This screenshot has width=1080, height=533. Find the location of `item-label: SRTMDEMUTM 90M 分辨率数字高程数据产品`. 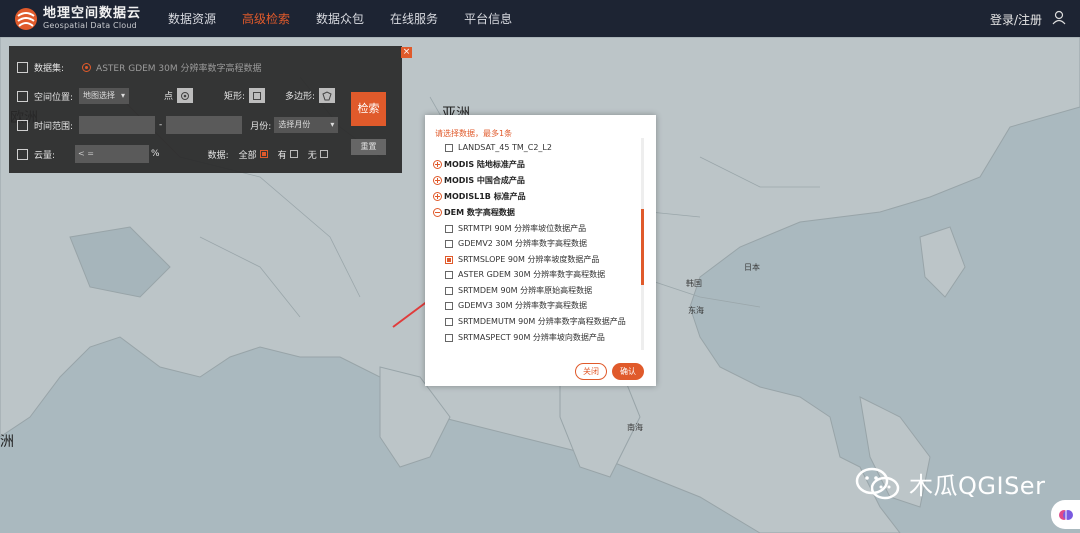

item-label: SRTMDEMUTM 90M 分辨率数字高程数据产品 is located at coordinates (542, 321).